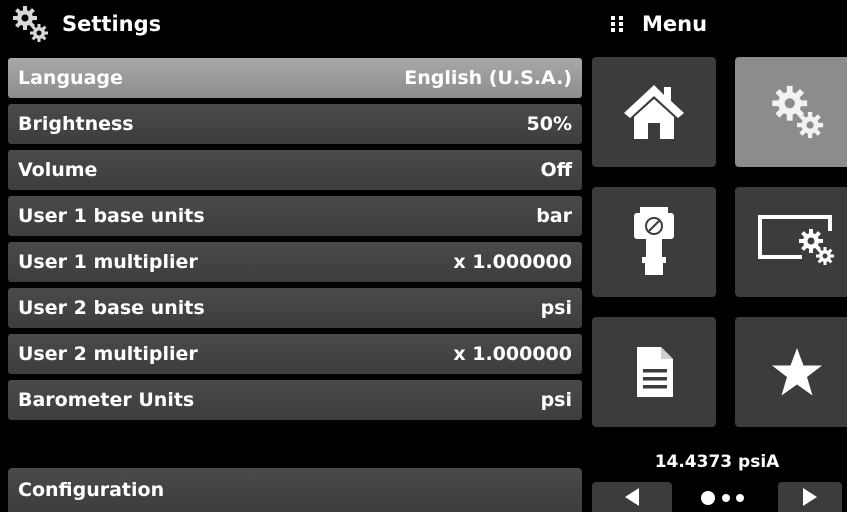 This screenshot has height=512, width=847. I want to click on page-title: Settings, so click(112, 24).